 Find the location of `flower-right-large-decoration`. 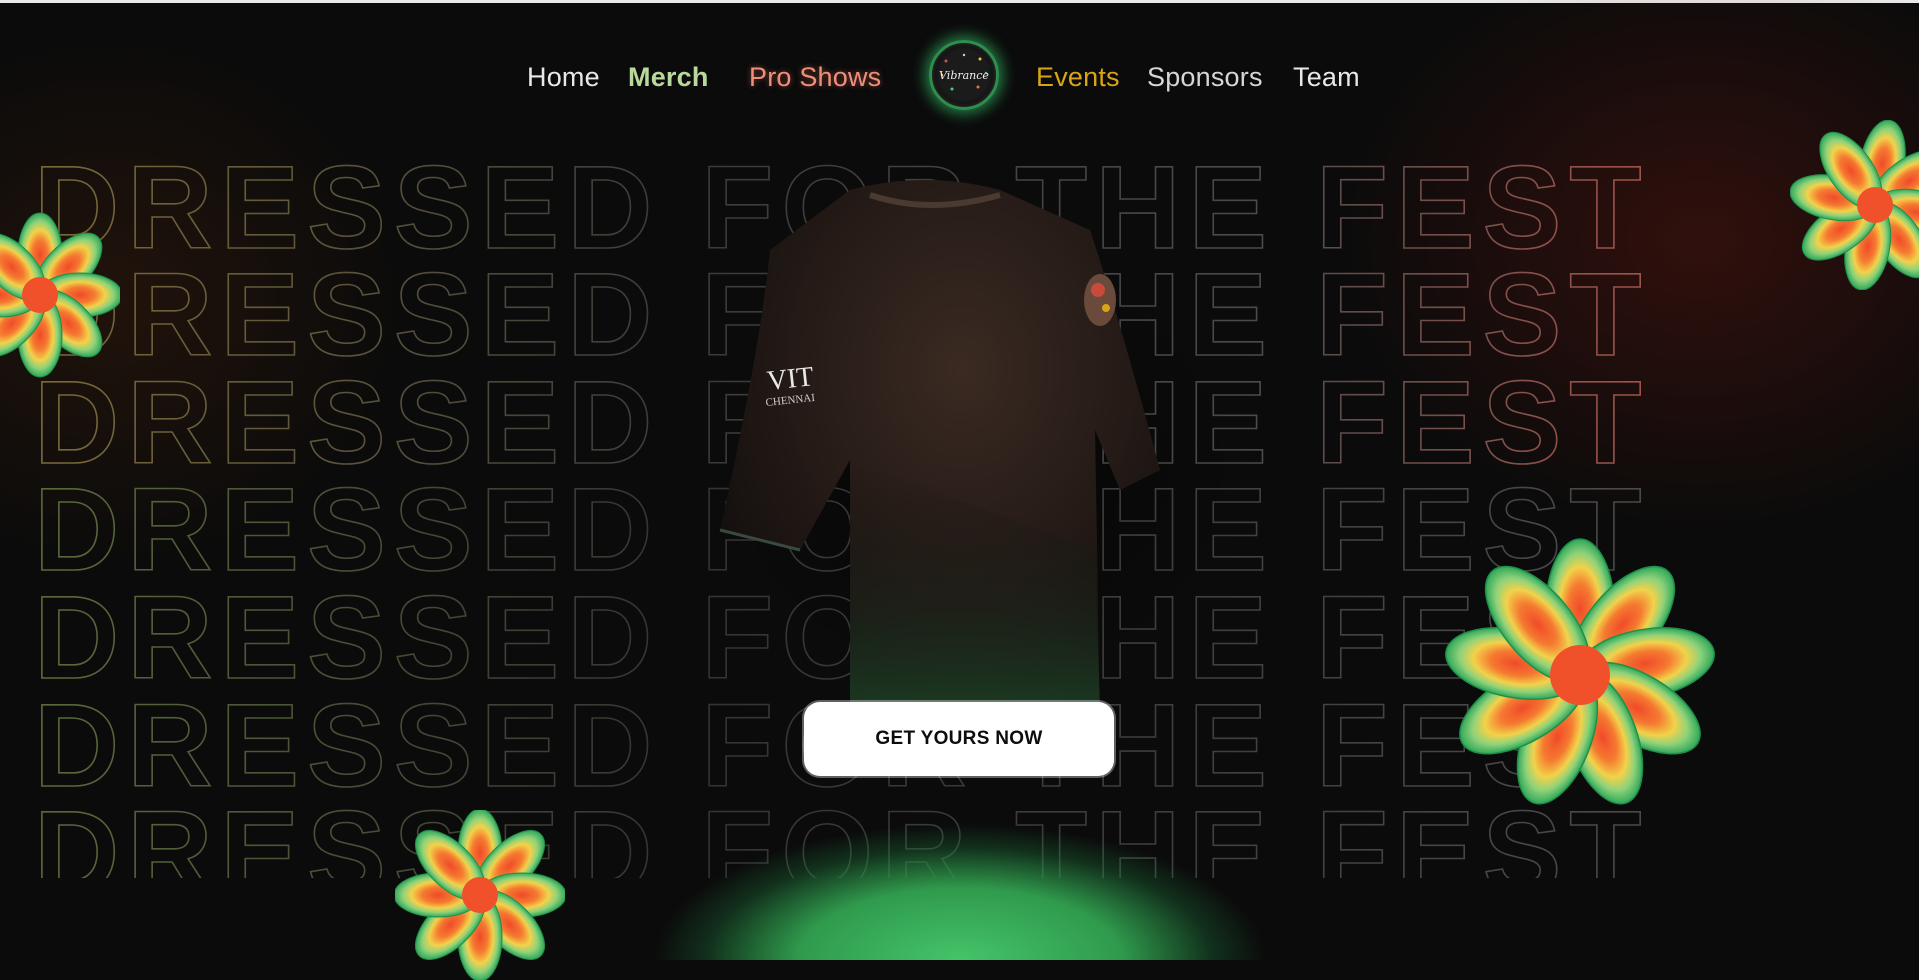

flower-right-large-decoration is located at coordinates (1580, 671).